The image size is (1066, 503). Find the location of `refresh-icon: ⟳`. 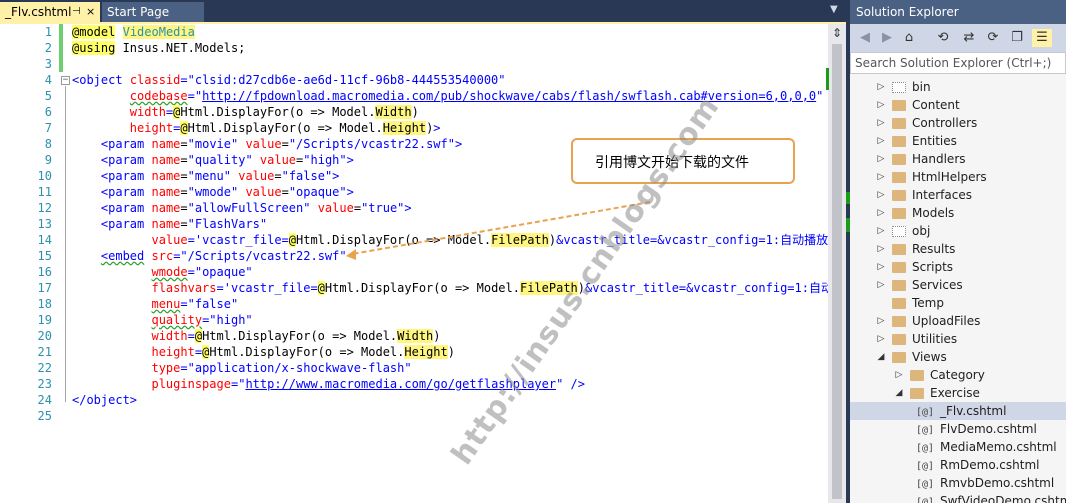

refresh-icon: ⟳ is located at coordinates (993, 38).